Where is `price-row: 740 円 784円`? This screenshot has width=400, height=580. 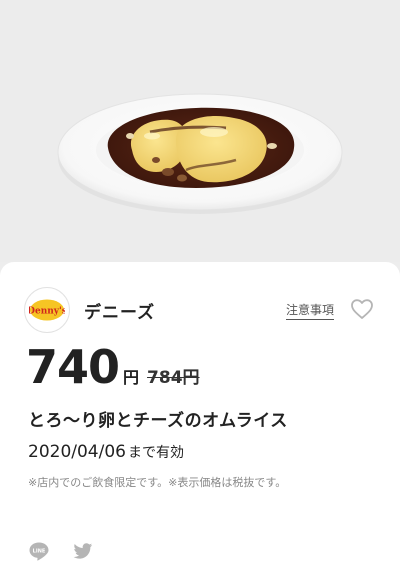
price-row: 740 円 784円 is located at coordinates (113, 367).